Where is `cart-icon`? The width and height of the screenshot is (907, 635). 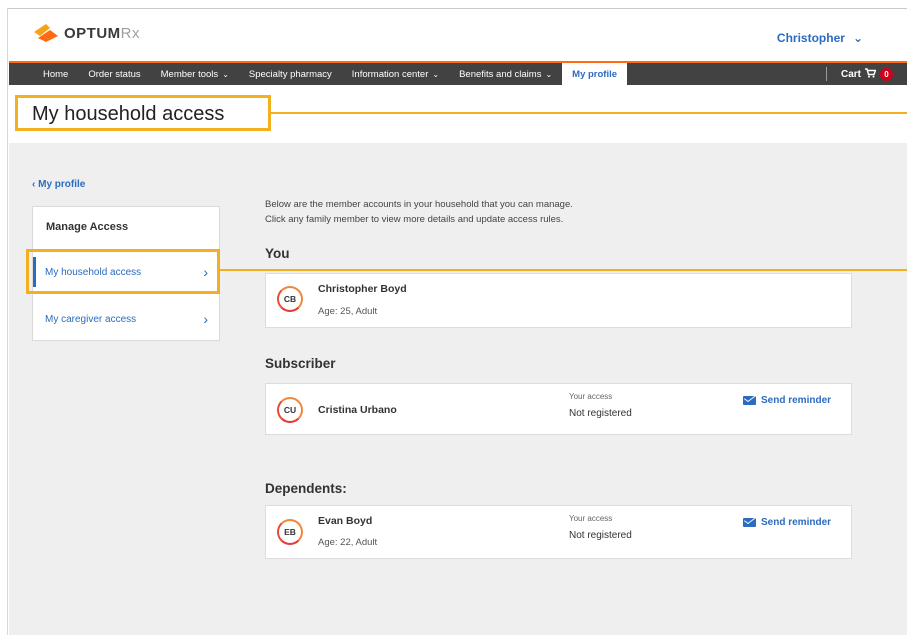
cart-icon is located at coordinates (871, 74).